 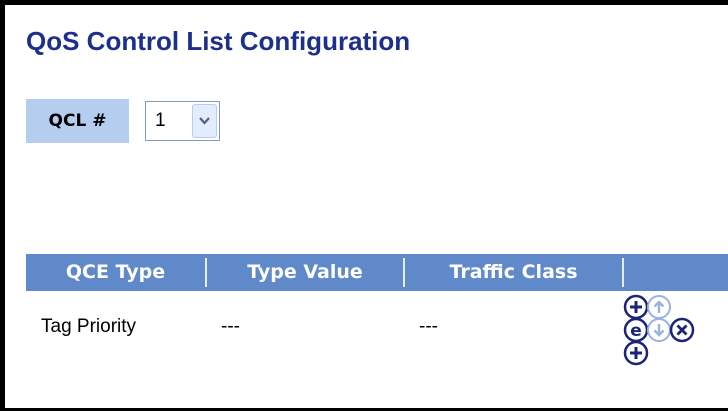 What do you see at coordinates (204, 121) in the screenshot?
I see `chevron-down-icon` at bounding box center [204, 121].